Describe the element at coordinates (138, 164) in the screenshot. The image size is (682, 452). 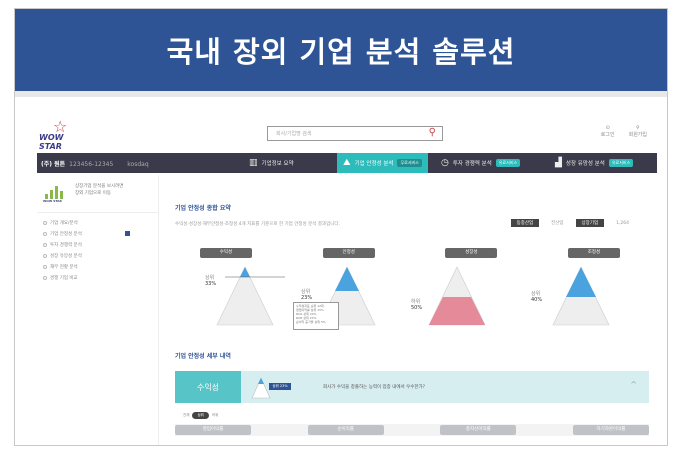
I see `company-market: kosdaq` at that location.